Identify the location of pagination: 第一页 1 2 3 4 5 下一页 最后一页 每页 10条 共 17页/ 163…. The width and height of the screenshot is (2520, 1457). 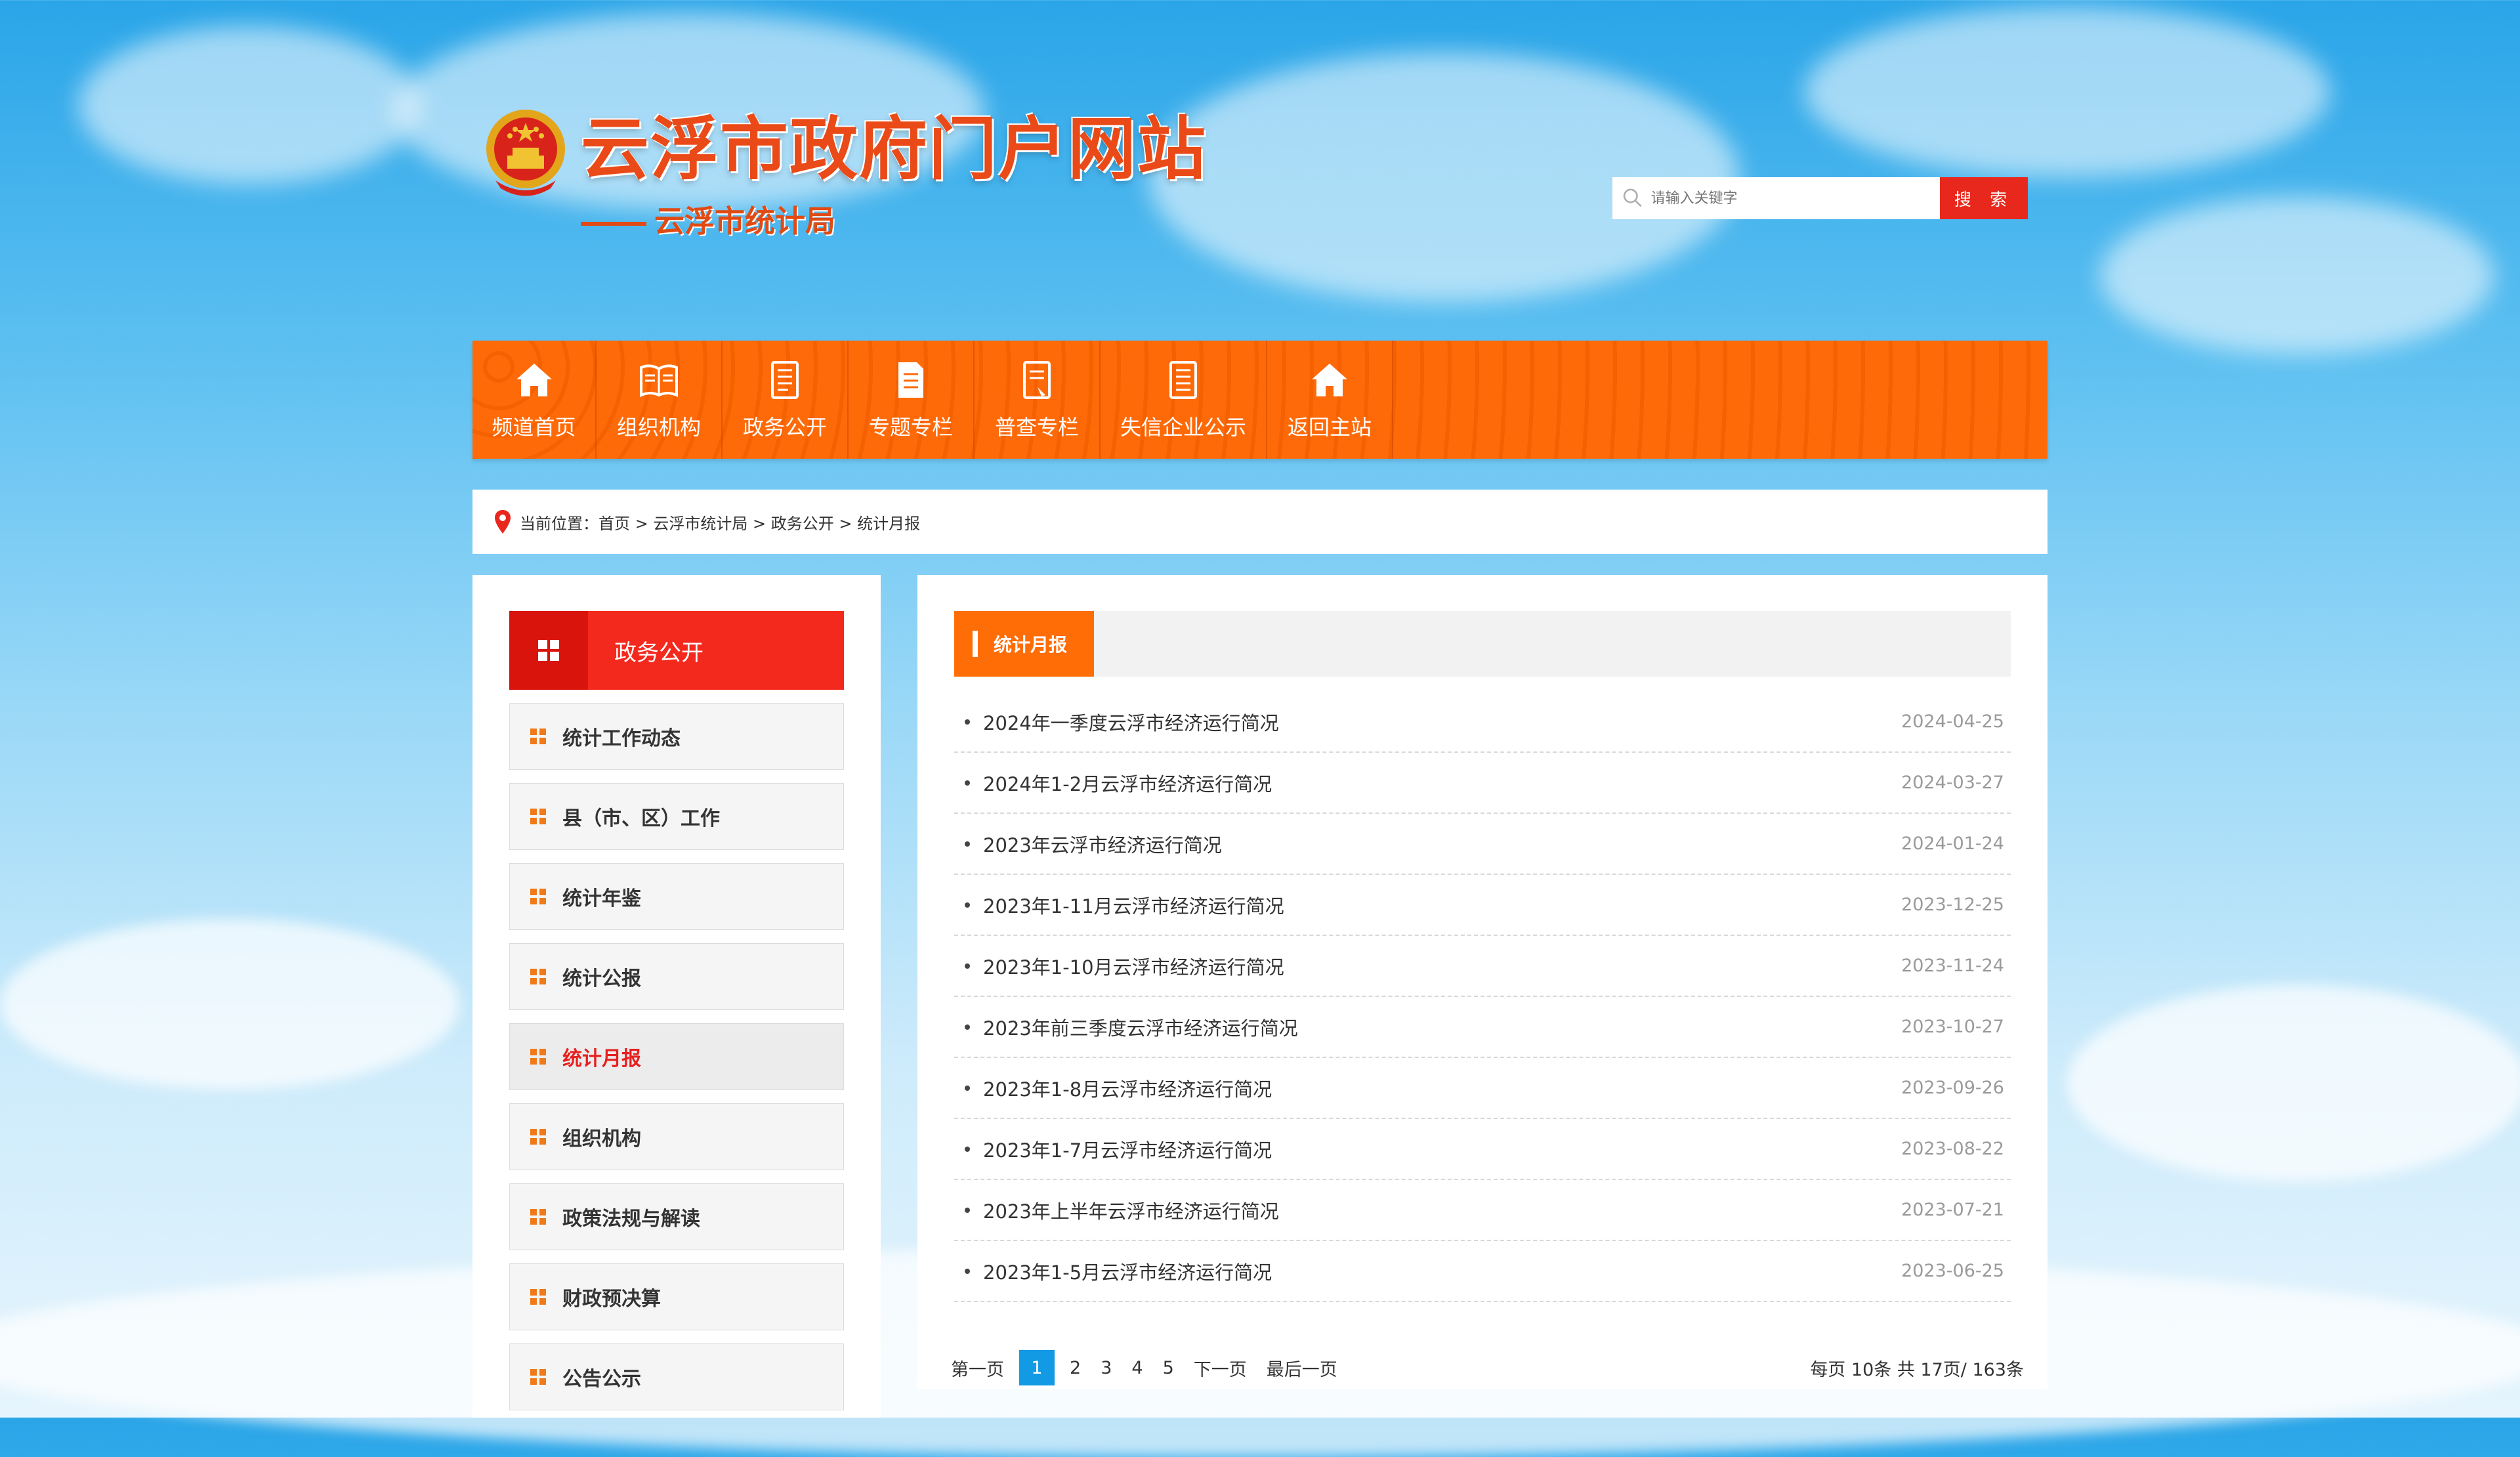
(1482, 1367).